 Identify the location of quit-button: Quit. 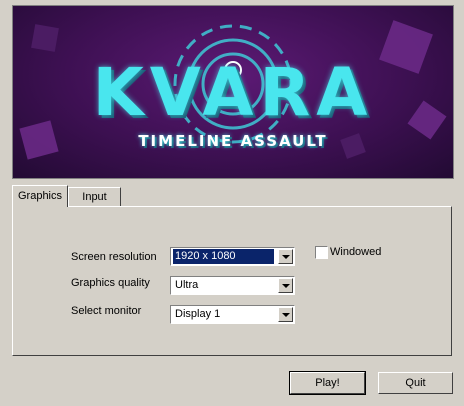
(415, 383).